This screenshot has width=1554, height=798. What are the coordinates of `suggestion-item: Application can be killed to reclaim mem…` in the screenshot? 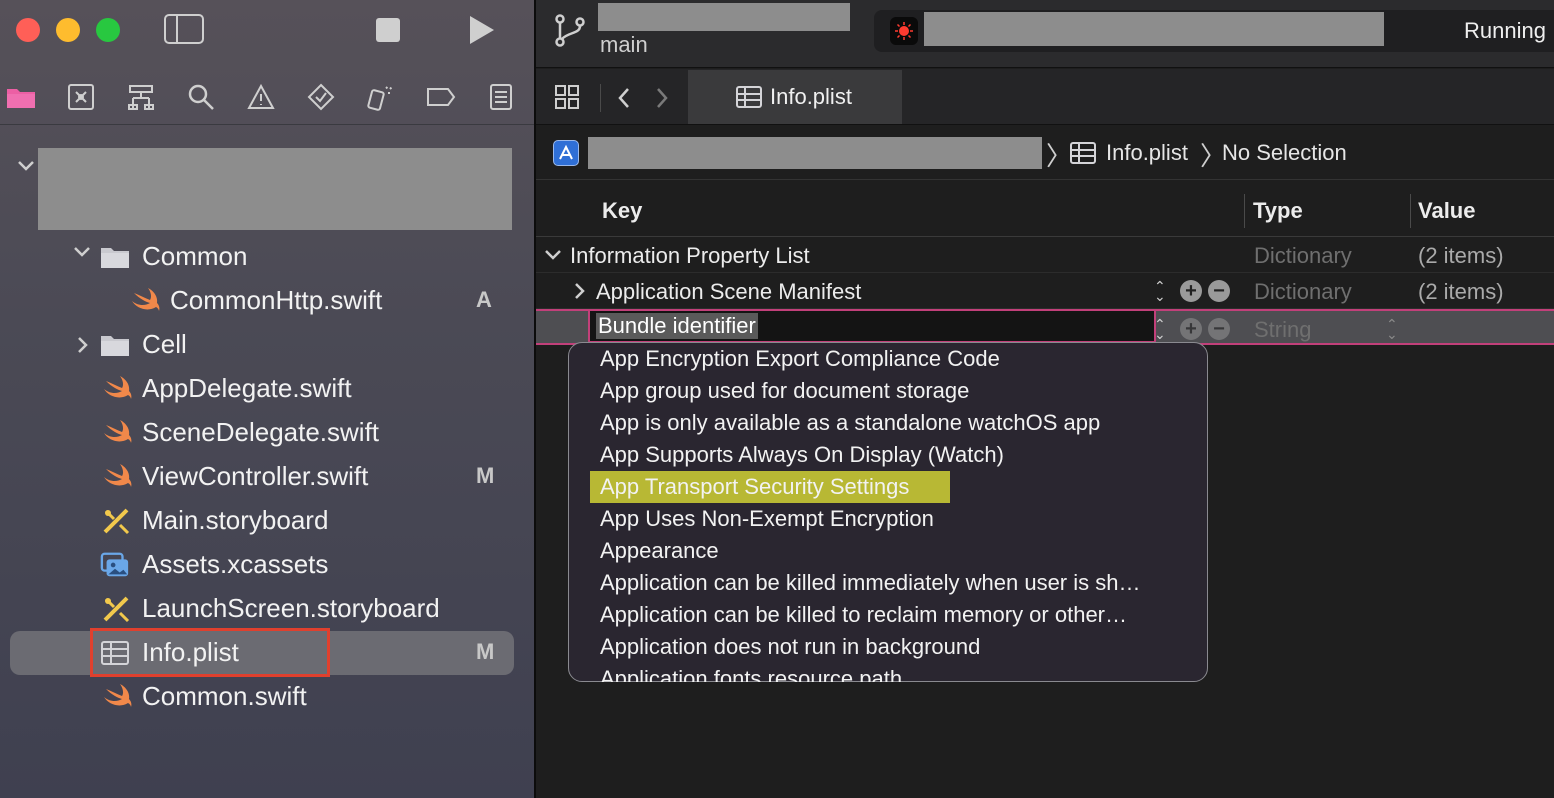 It's located at (863, 615).